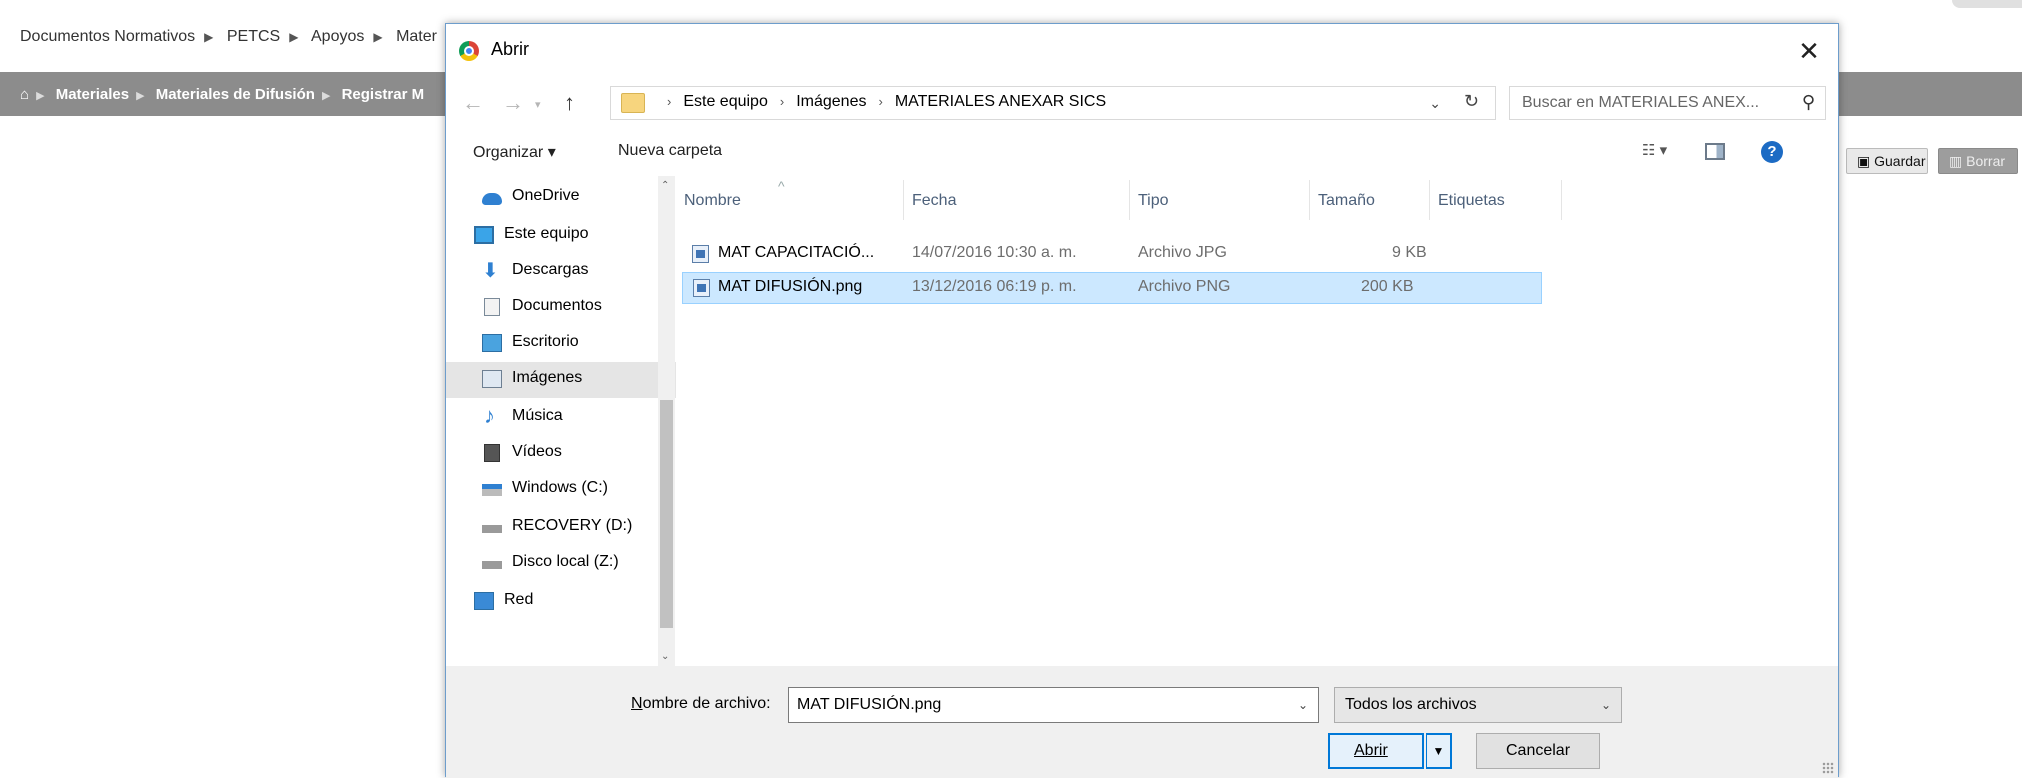  What do you see at coordinates (1808, 102) in the screenshot?
I see `search-icon: ⚲` at bounding box center [1808, 102].